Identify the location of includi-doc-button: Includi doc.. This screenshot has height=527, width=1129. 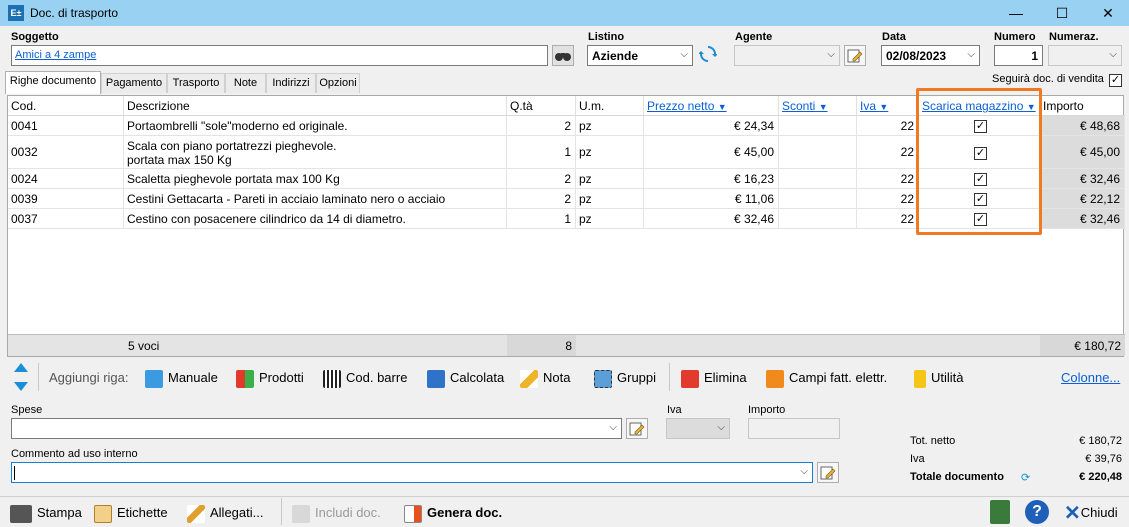
(336, 513).